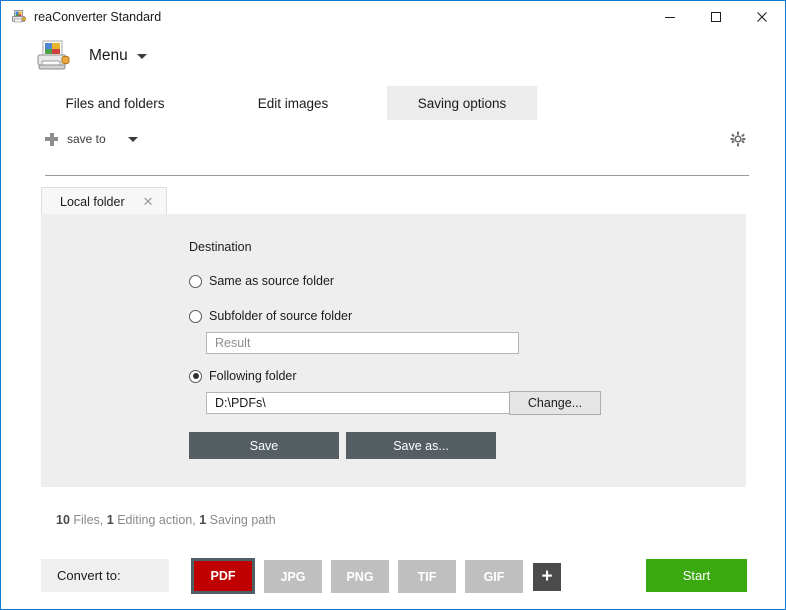 The width and height of the screenshot is (786, 610). What do you see at coordinates (362, 343) in the screenshot?
I see `subfolder-name-input: Result` at bounding box center [362, 343].